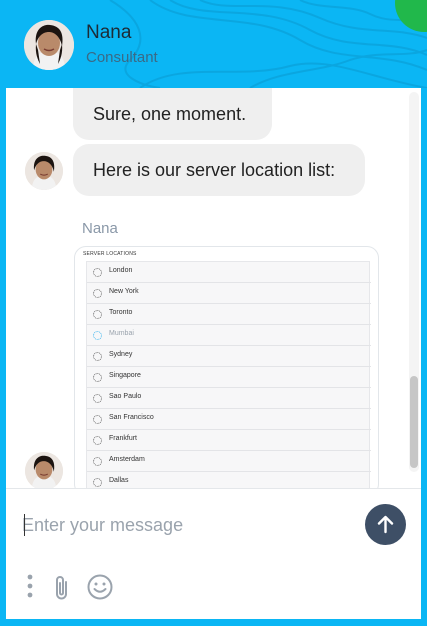 The image size is (427, 626). Describe the element at coordinates (229, 480) in the screenshot. I see `location-row: Dallas` at that location.